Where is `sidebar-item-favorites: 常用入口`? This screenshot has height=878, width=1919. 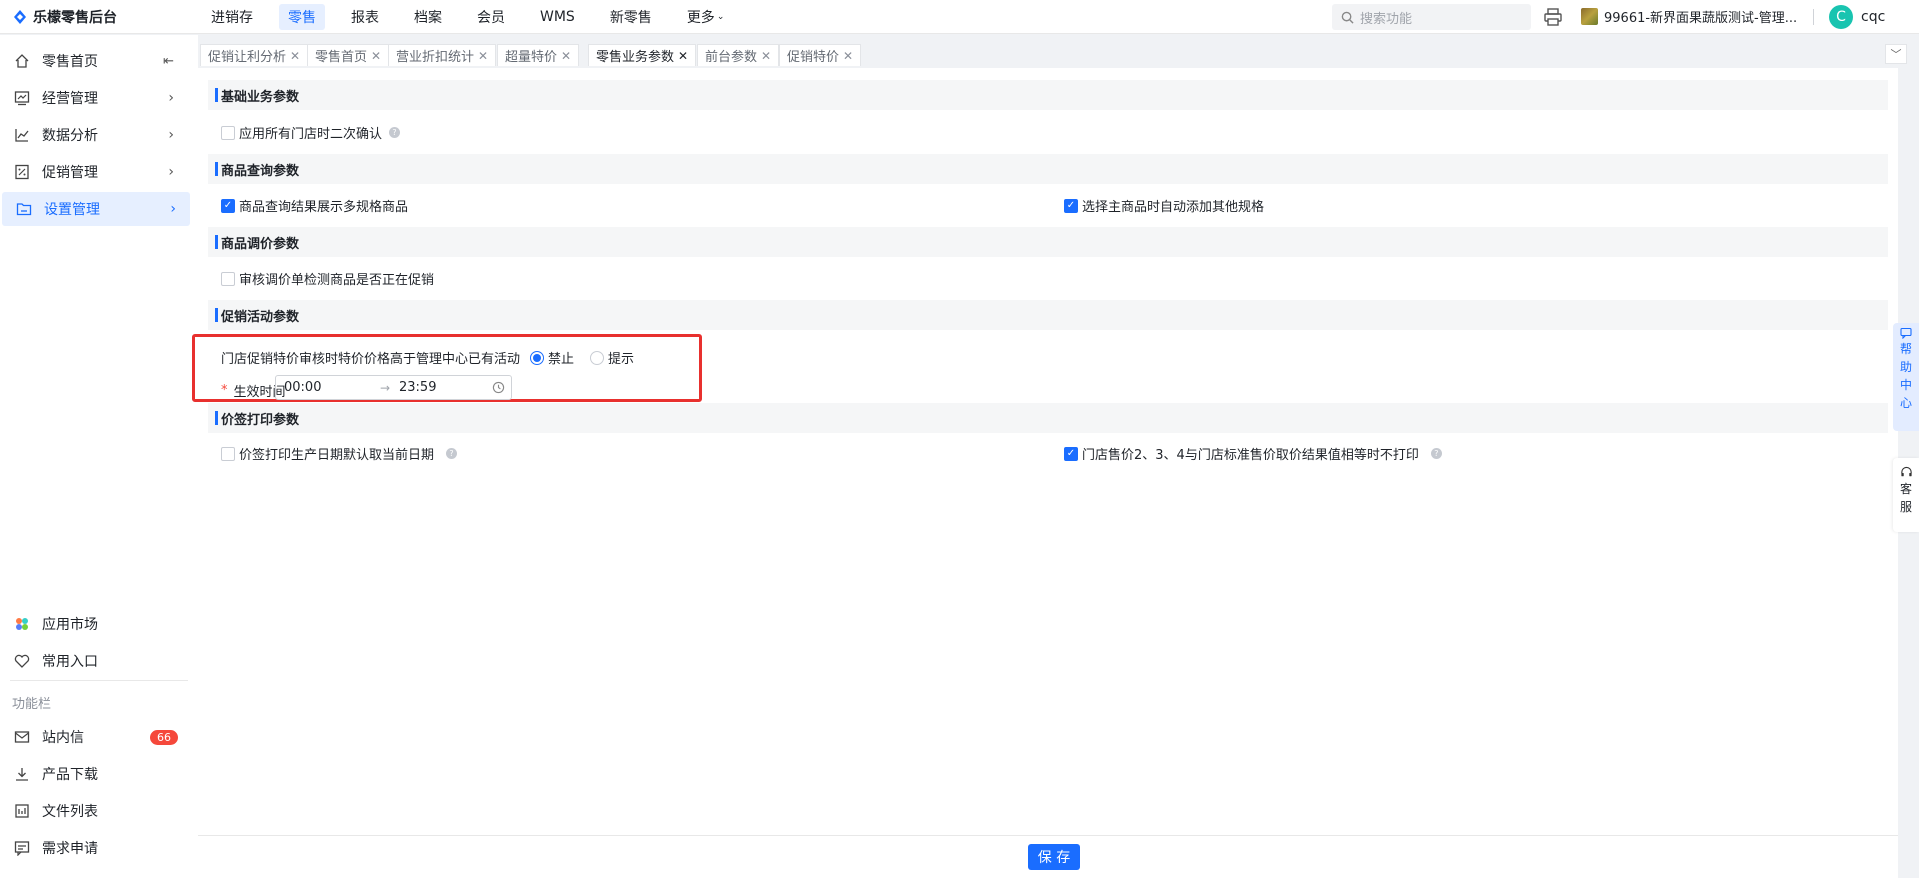 sidebar-item-favorites: 常用入口 is located at coordinates (94, 661).